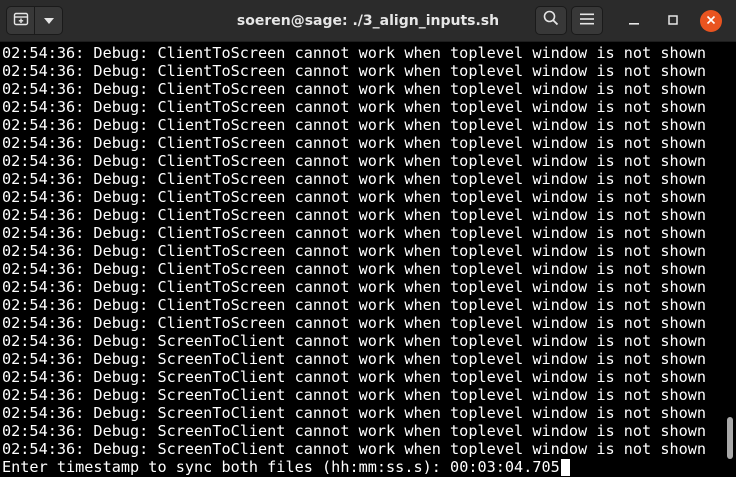  I want to click on tab-menu-dropdown-button, so click(48, 20).